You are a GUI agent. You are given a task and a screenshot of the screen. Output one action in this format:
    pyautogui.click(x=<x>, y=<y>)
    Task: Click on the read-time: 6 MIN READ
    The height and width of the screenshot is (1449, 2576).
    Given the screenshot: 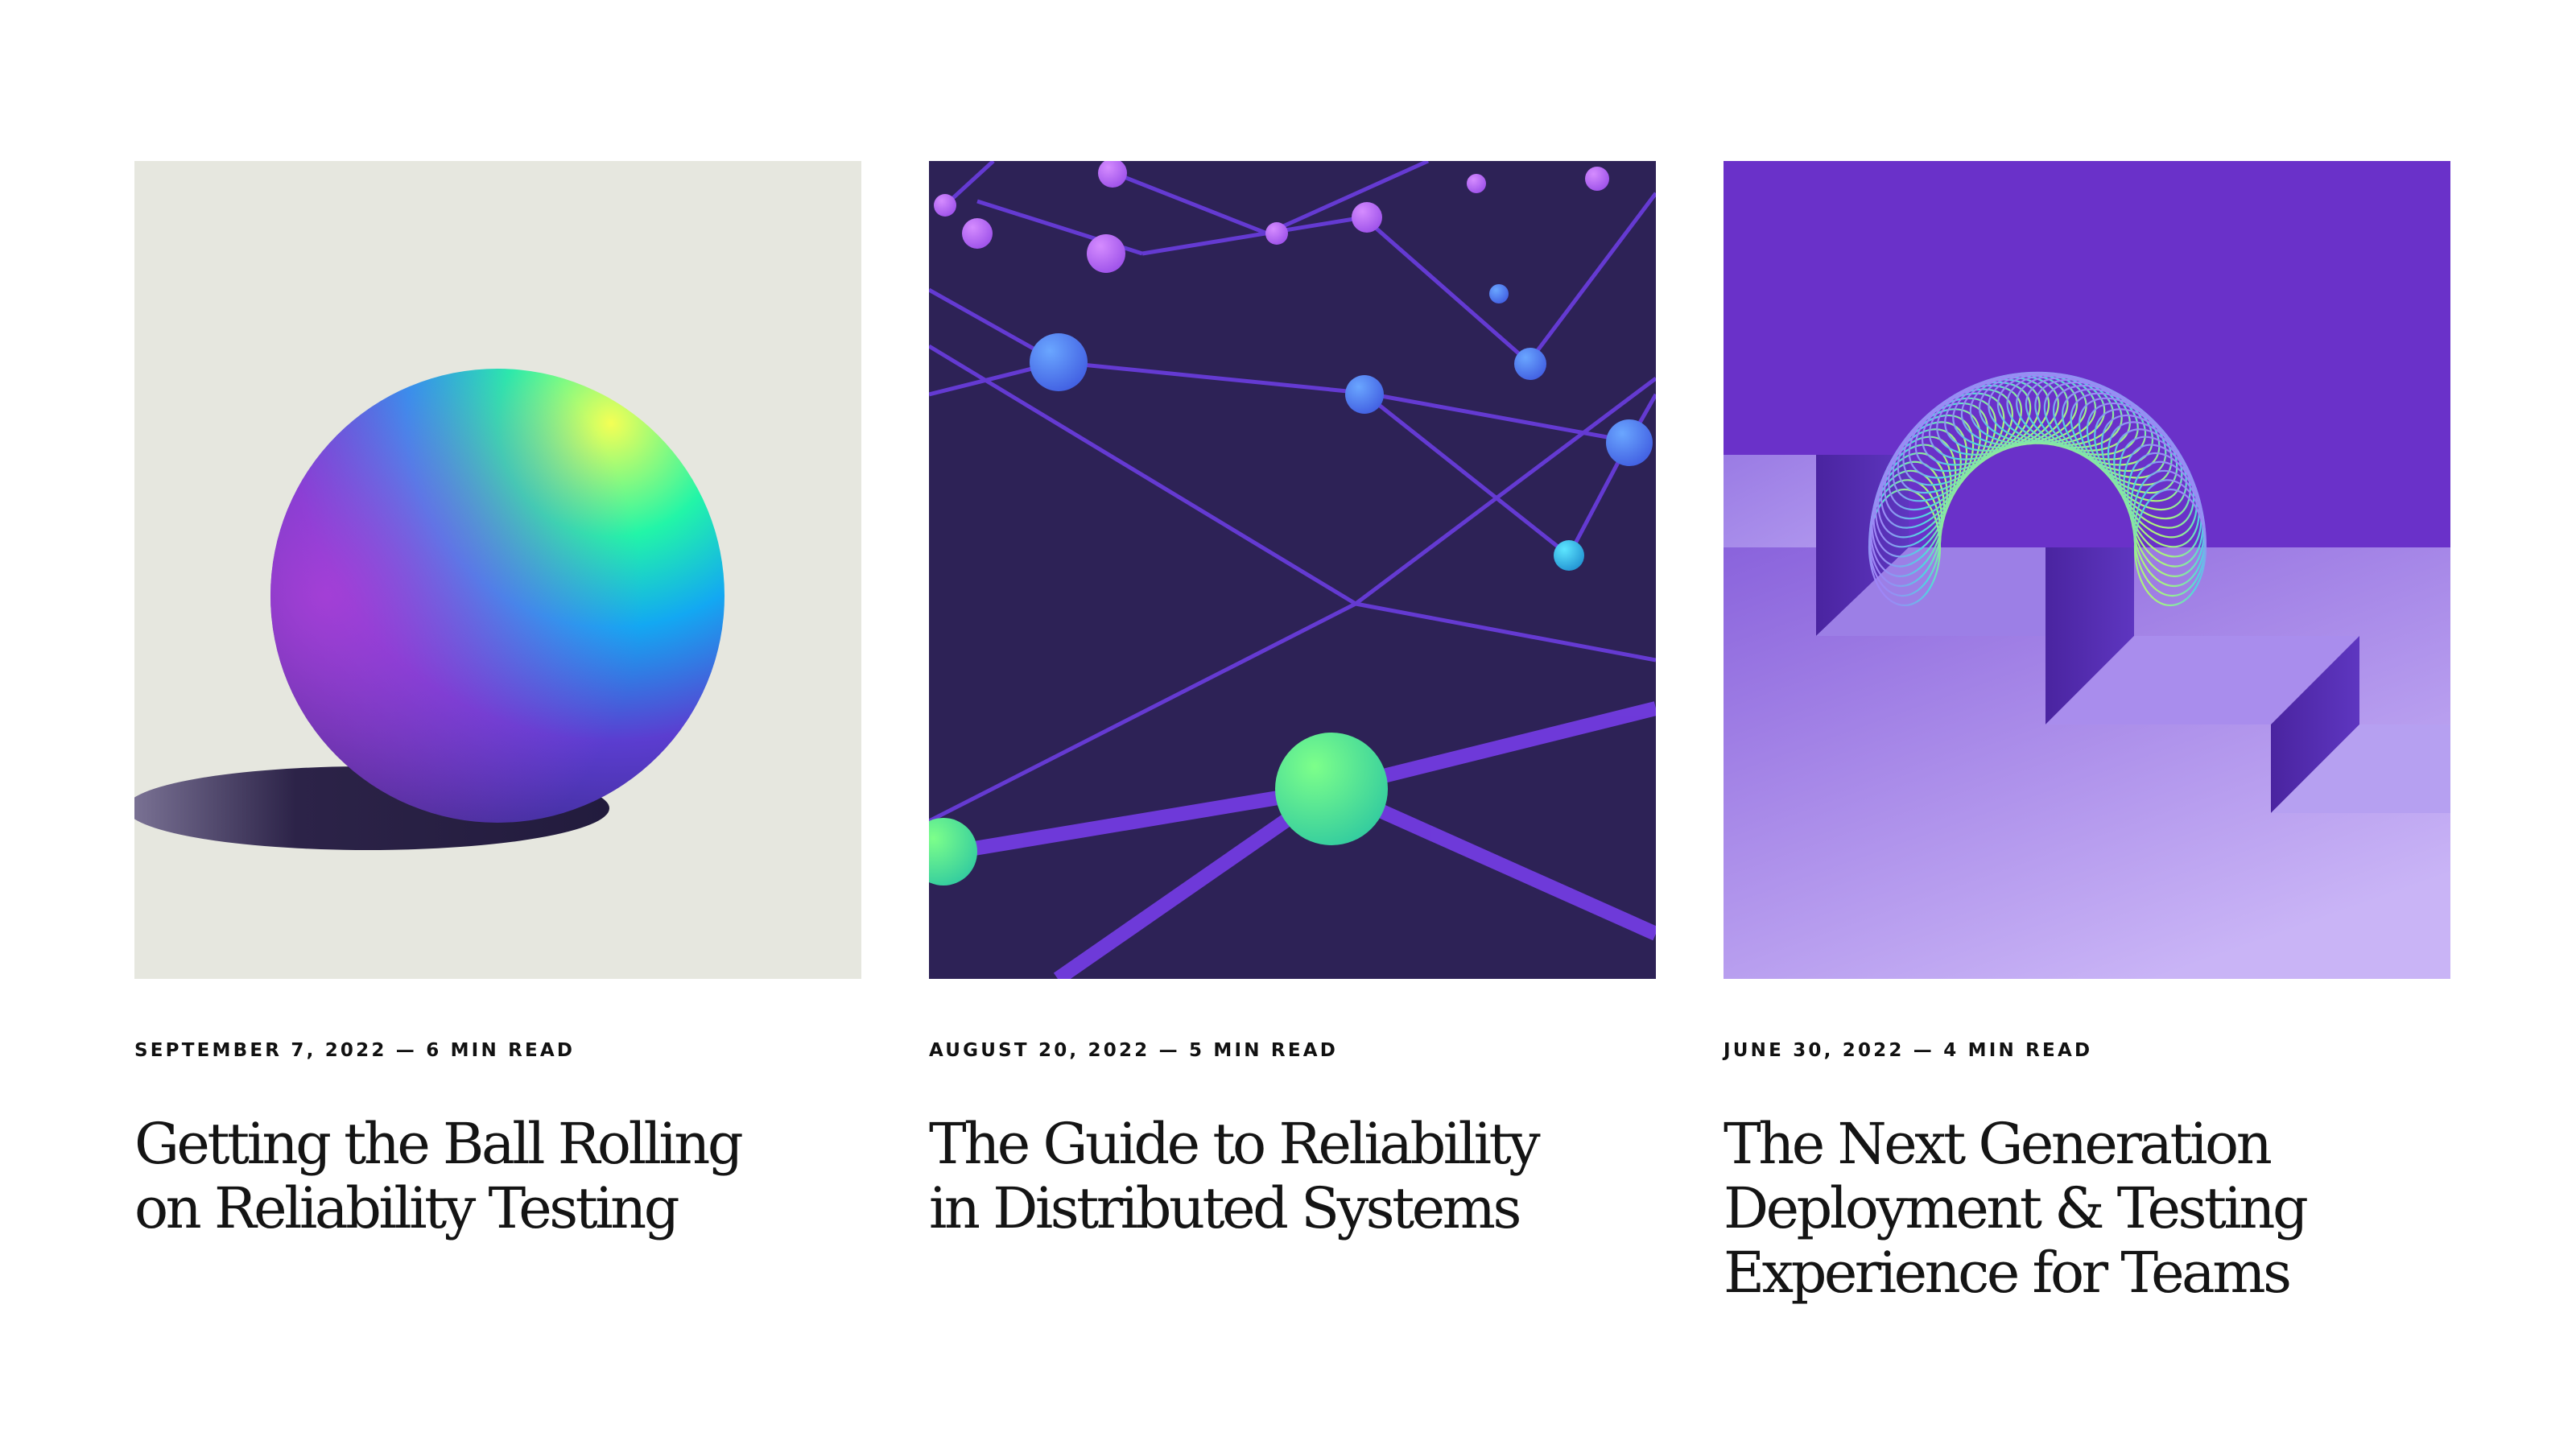 What is the action you would take?
    pyautogui.click(x=501, y=1050)
    